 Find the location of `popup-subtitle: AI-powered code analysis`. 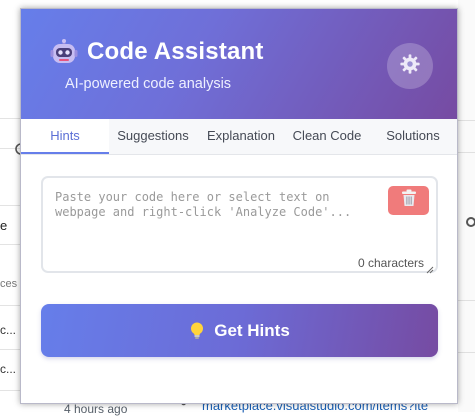

popup-subtitle: AI-powered code analysis is located at coordinates (148, 84).